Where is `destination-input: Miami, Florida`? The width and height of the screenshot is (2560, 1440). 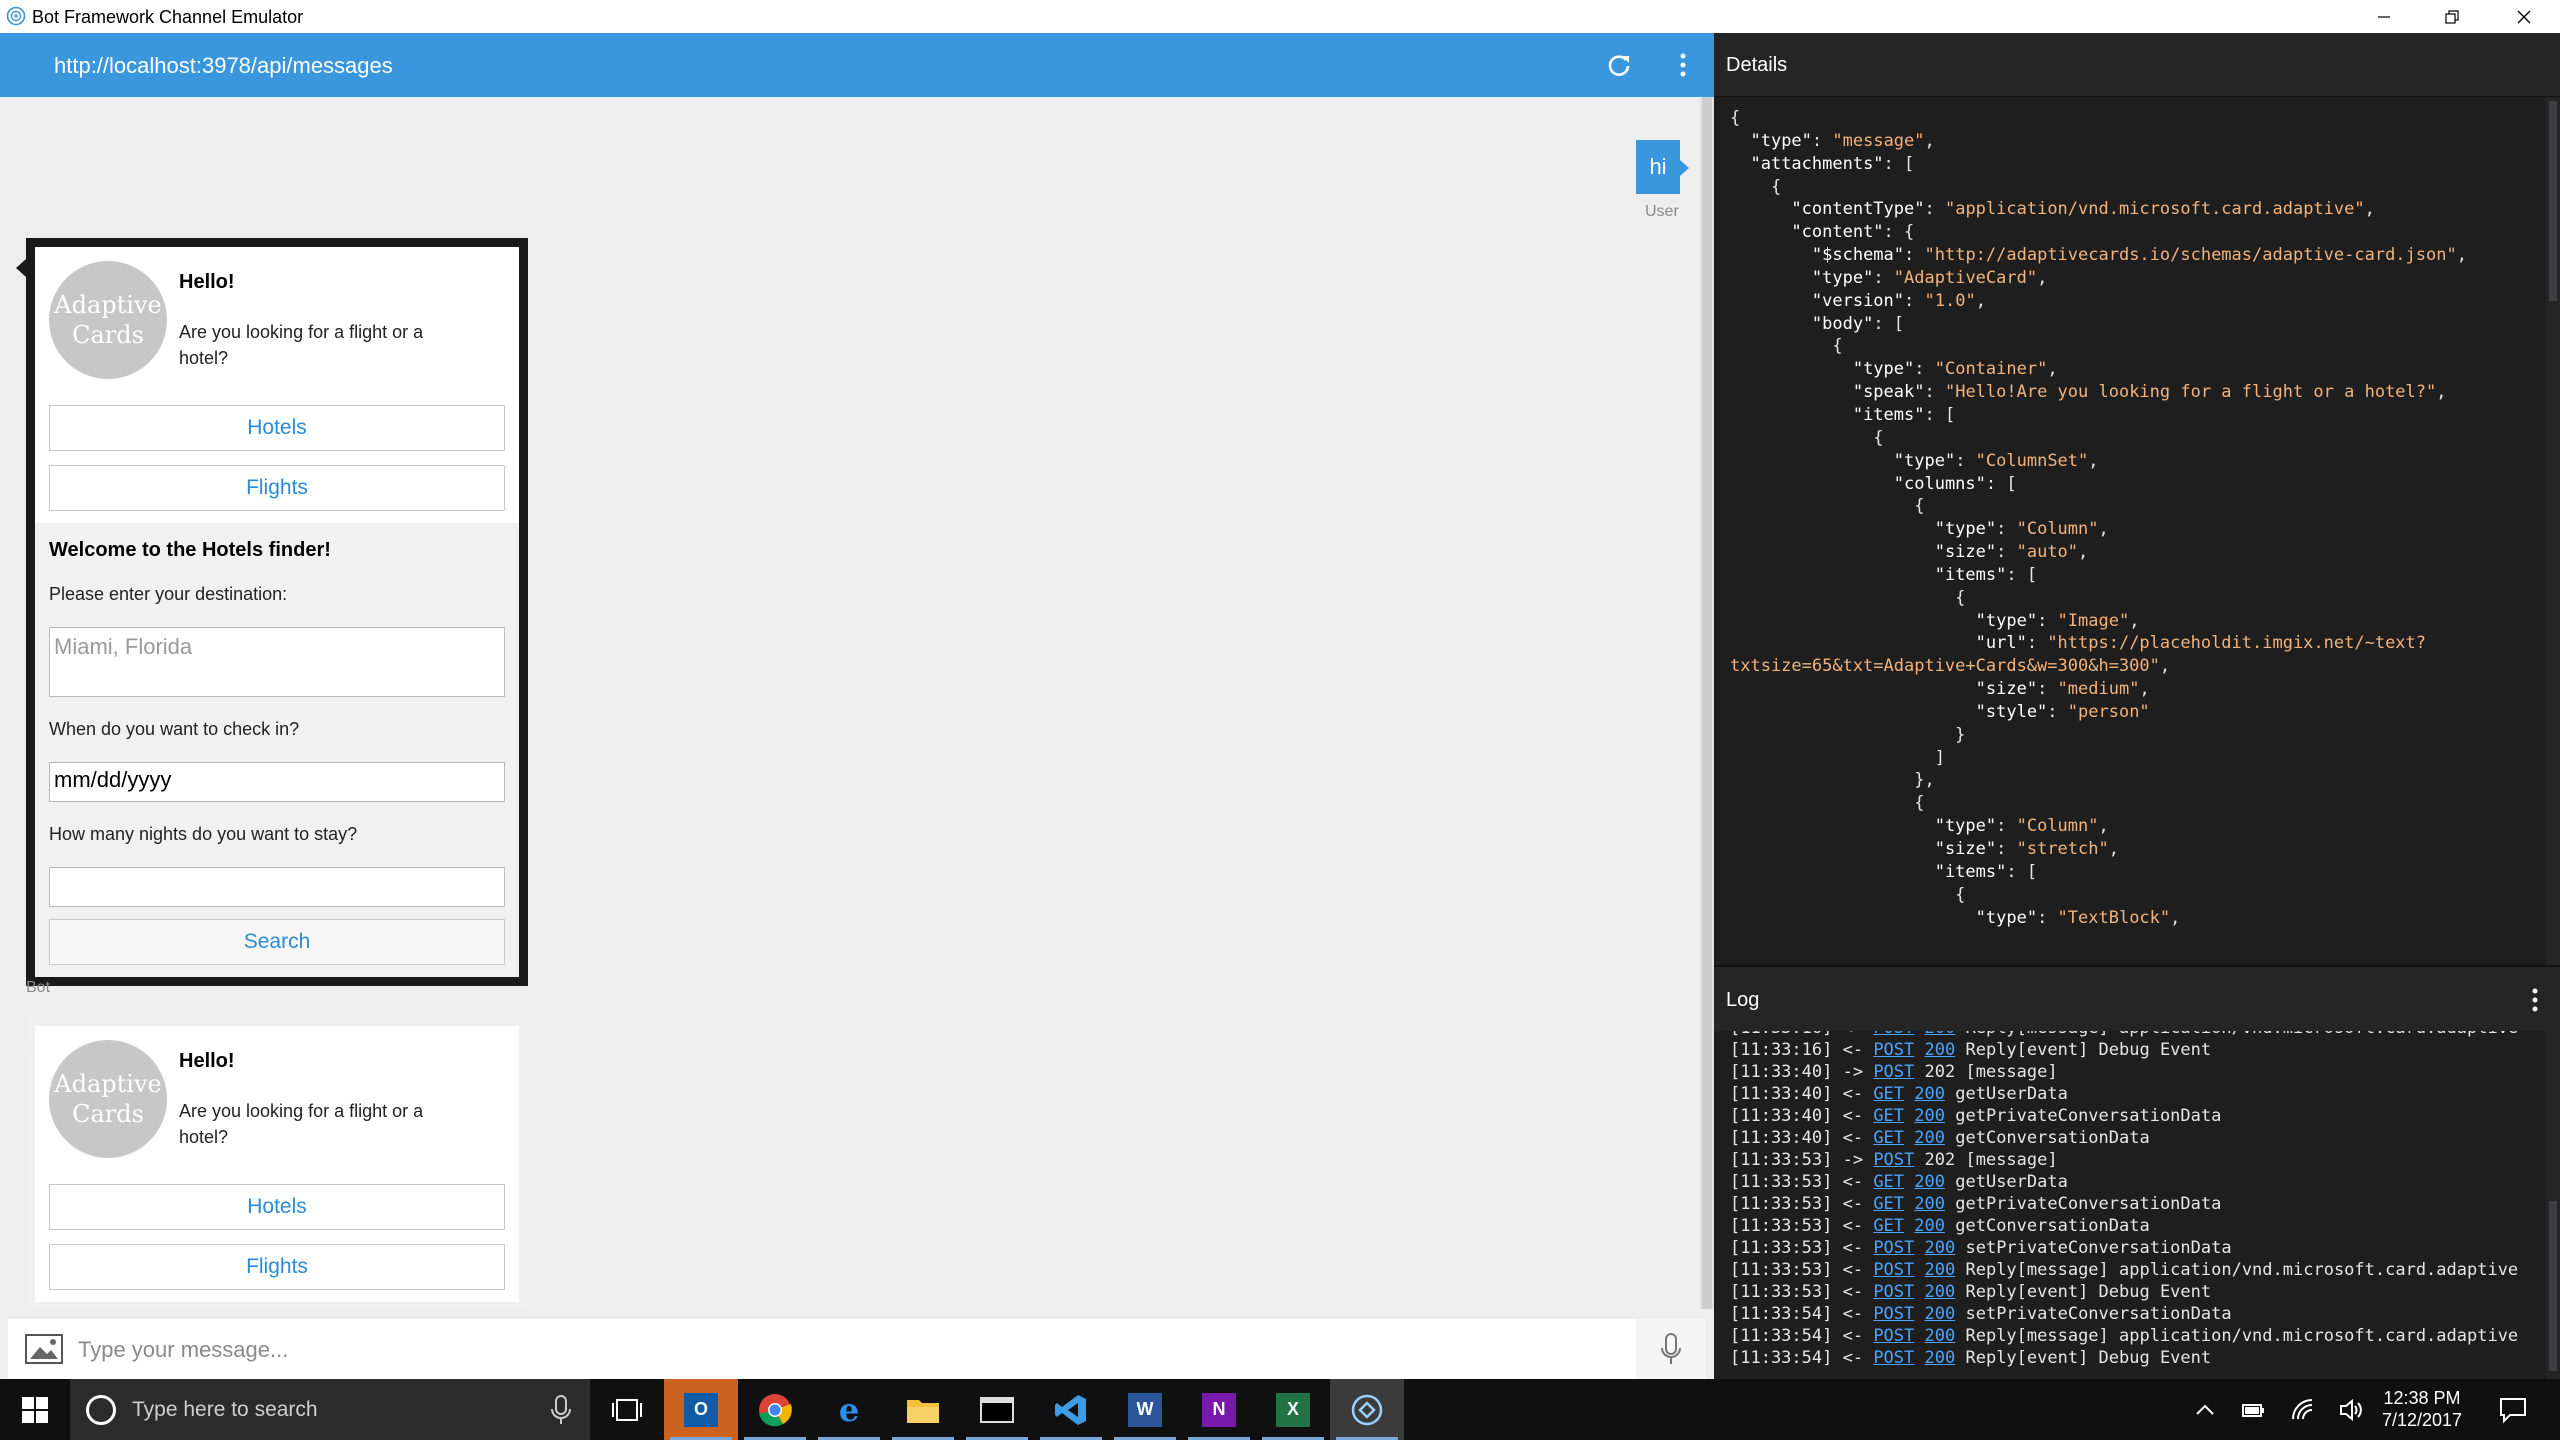 destination-input: Miami, Florida is located at coordinates (277, 662).